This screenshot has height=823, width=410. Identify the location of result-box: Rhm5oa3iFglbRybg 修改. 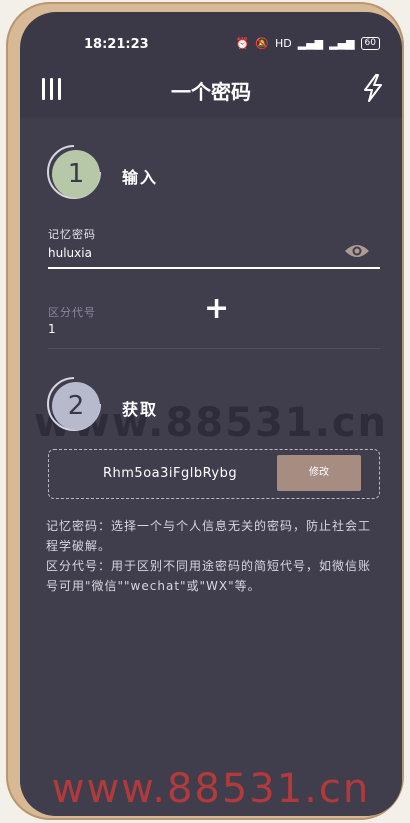
(214, 474).